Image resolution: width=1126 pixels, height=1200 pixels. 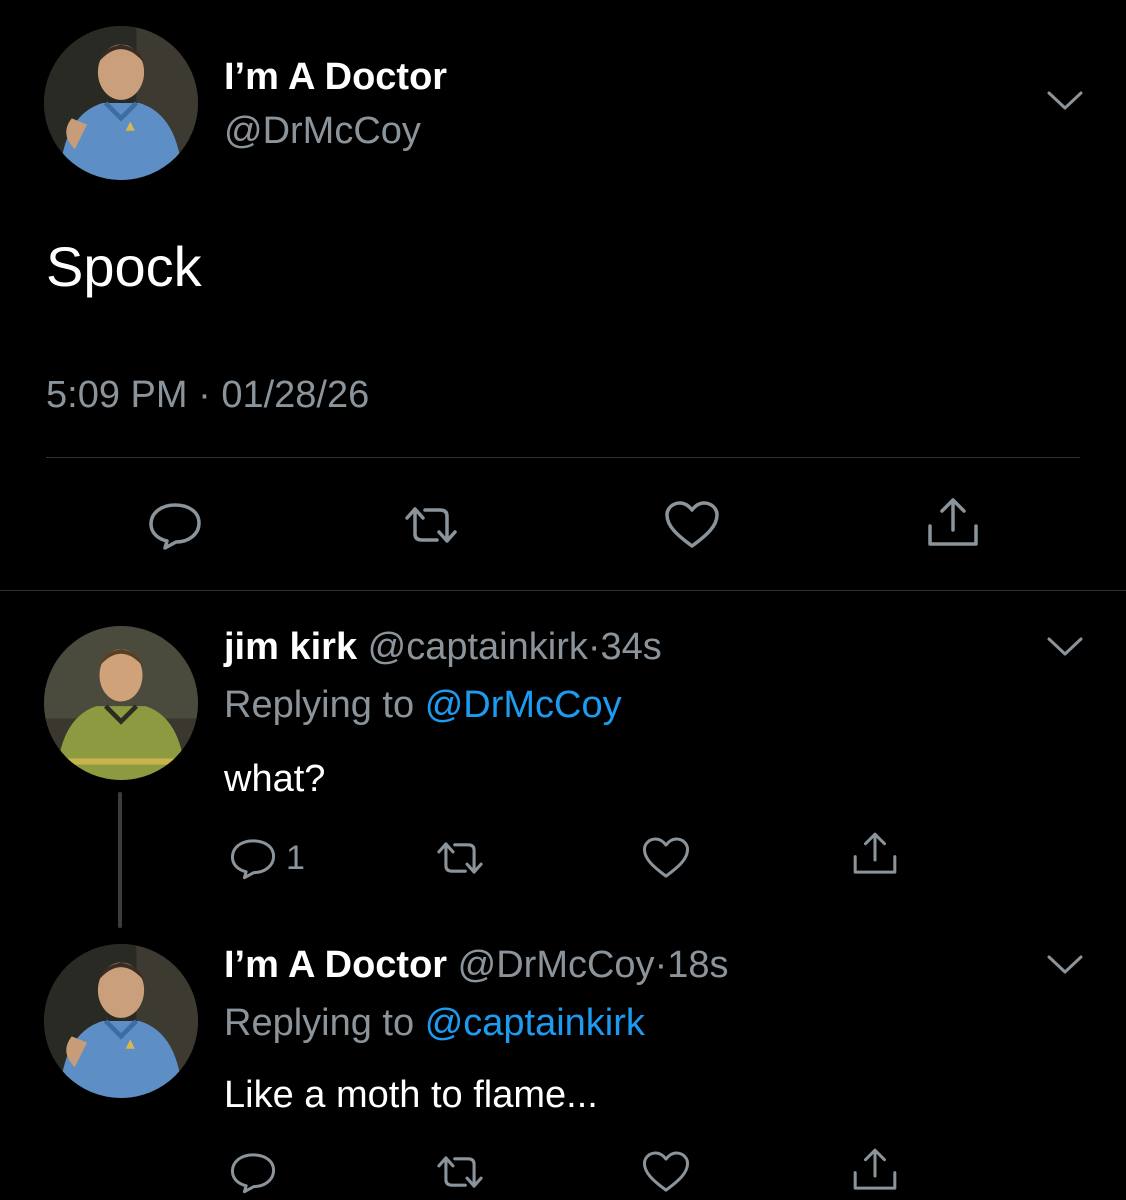 I want to click on tweet-age: 18s, so click(x=697, y=965).